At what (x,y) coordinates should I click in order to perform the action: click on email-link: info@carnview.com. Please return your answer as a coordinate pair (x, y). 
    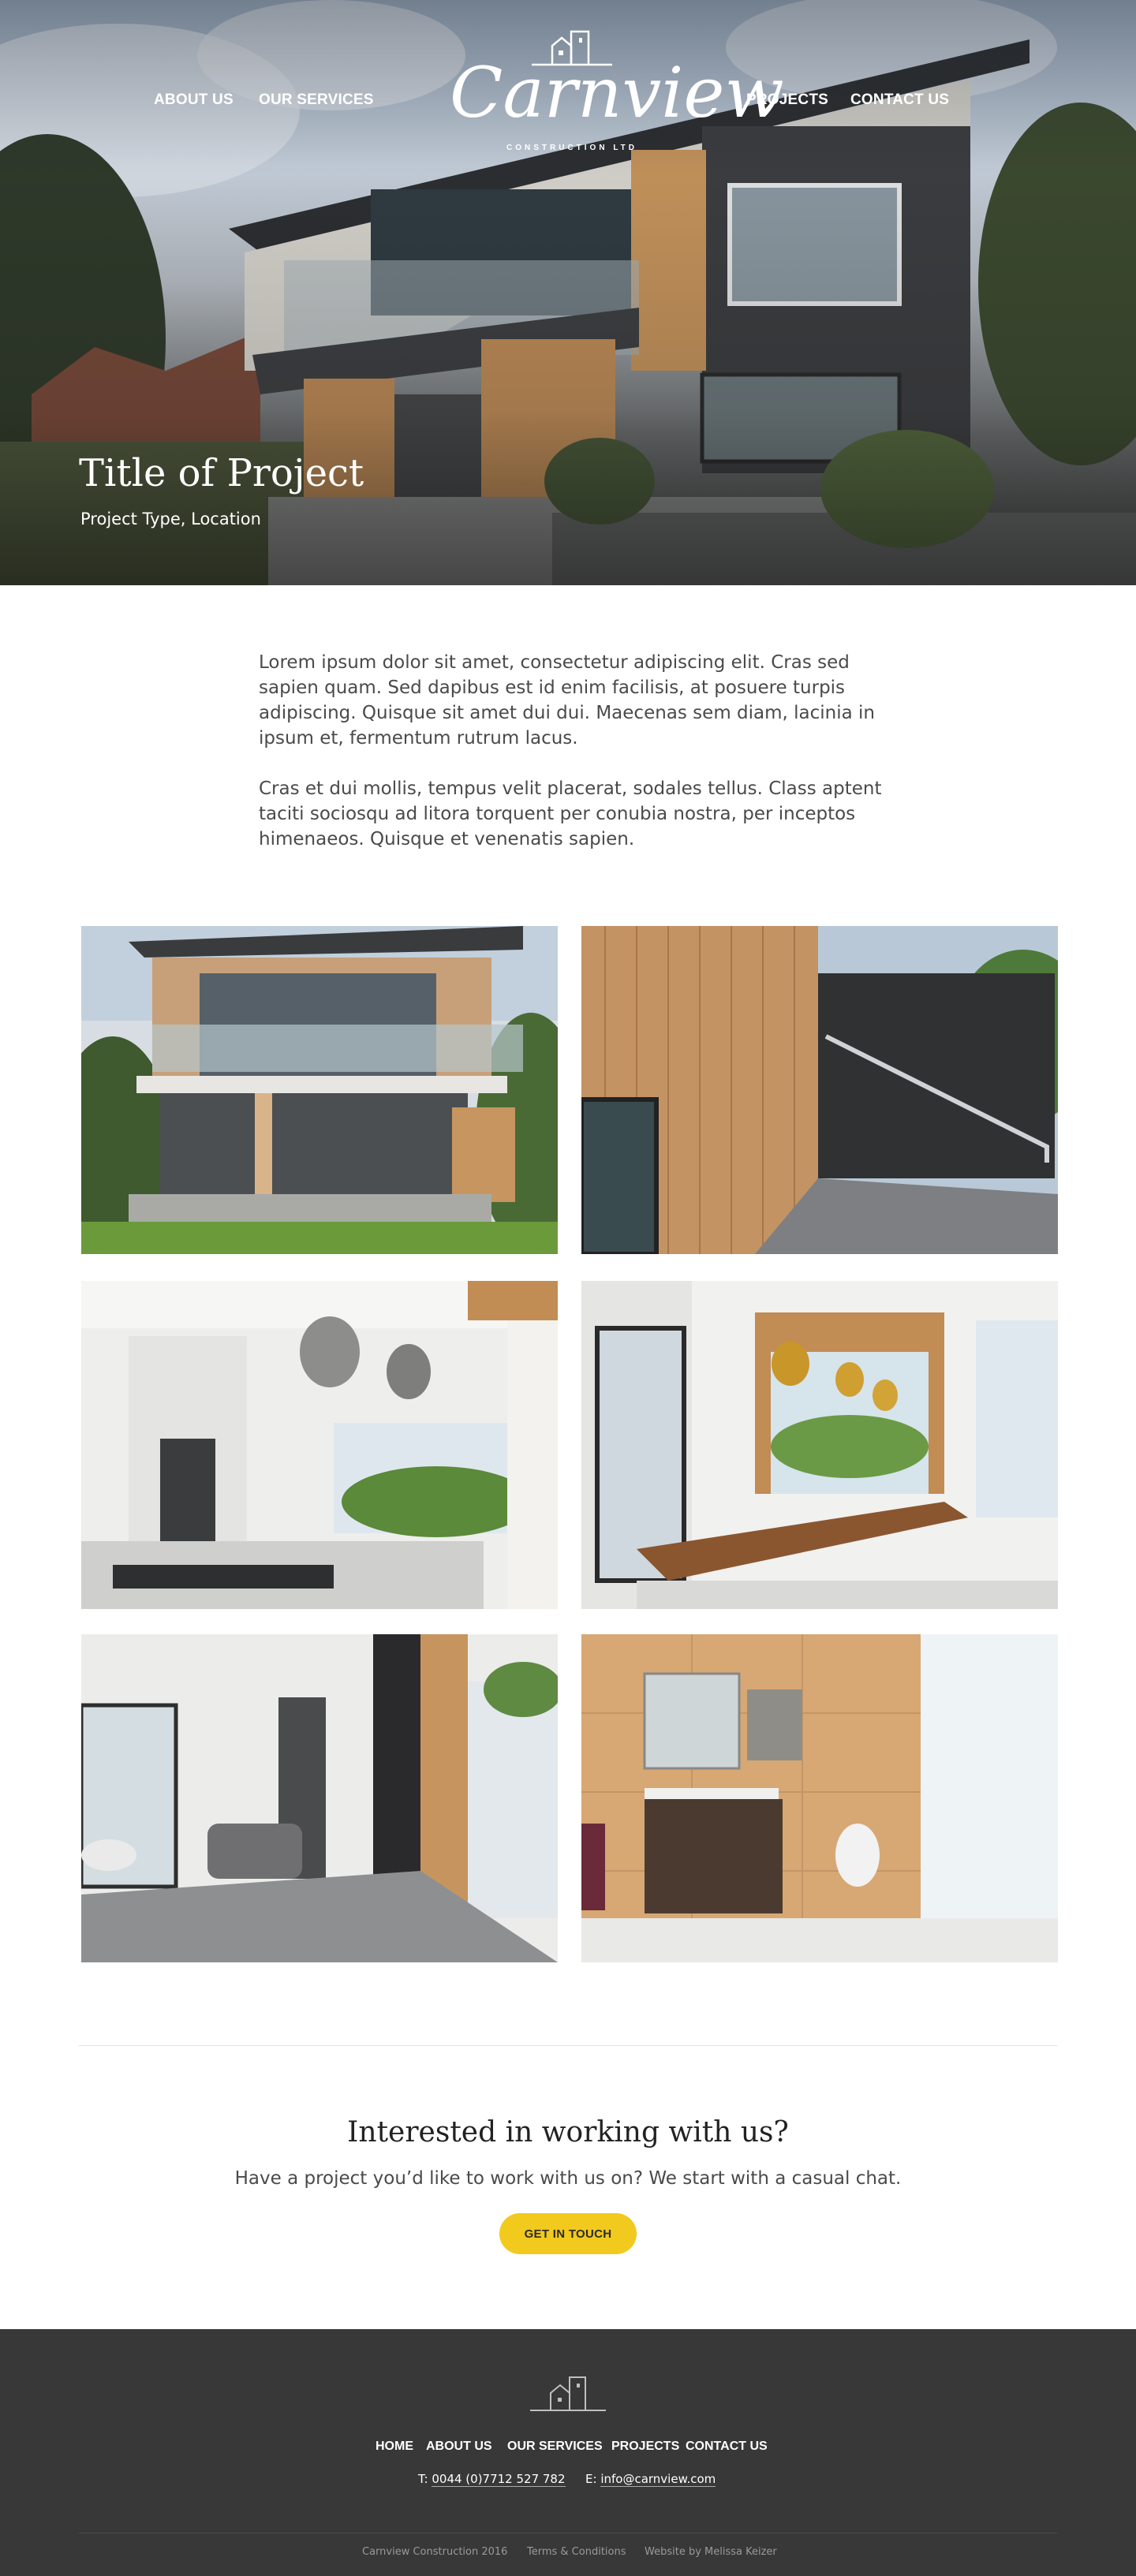
    Looking at the image, I should click on (658, 2479).